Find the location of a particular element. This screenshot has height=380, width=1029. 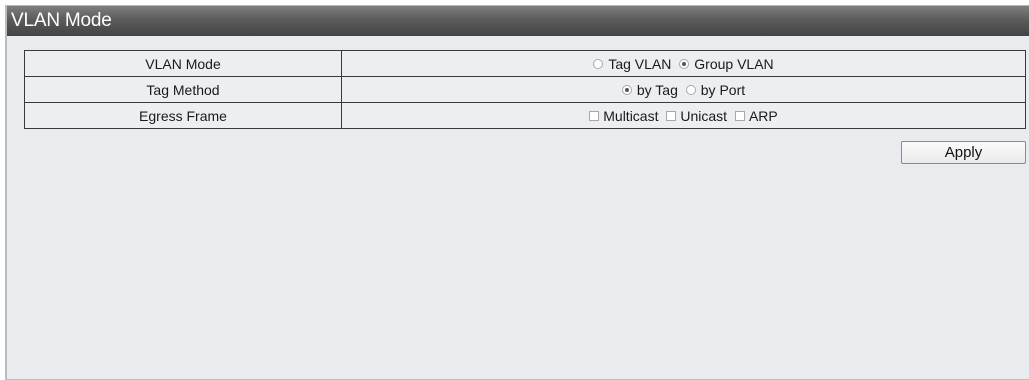

tag-vlan-label: Tag VLAN is located at coordinates (640, 63).